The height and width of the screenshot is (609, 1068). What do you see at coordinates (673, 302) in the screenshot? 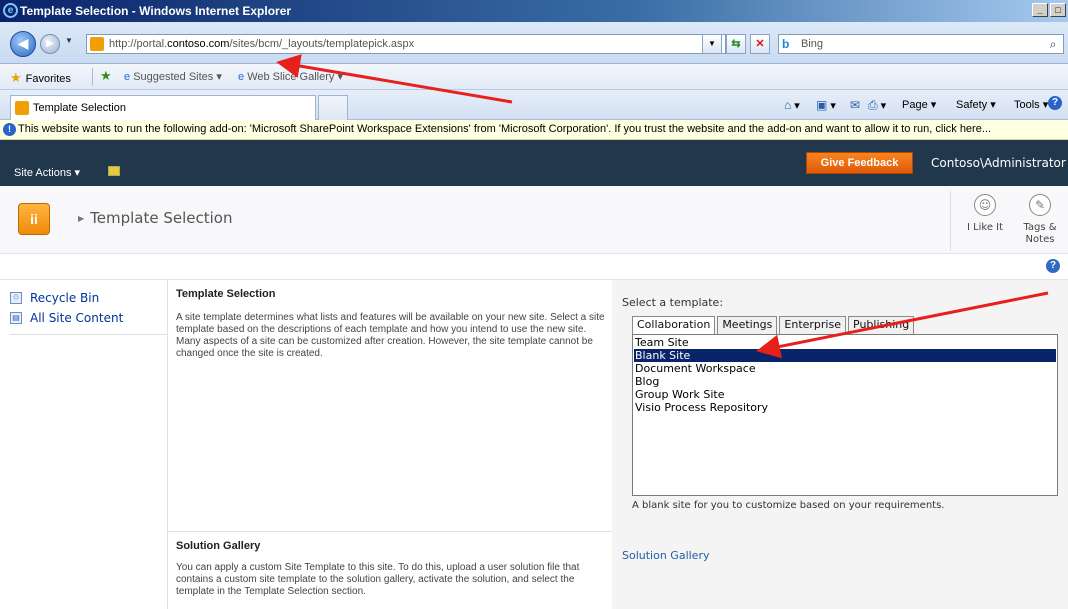
I see `select-template-label: Select a template:` at bounding box center [673, 302].